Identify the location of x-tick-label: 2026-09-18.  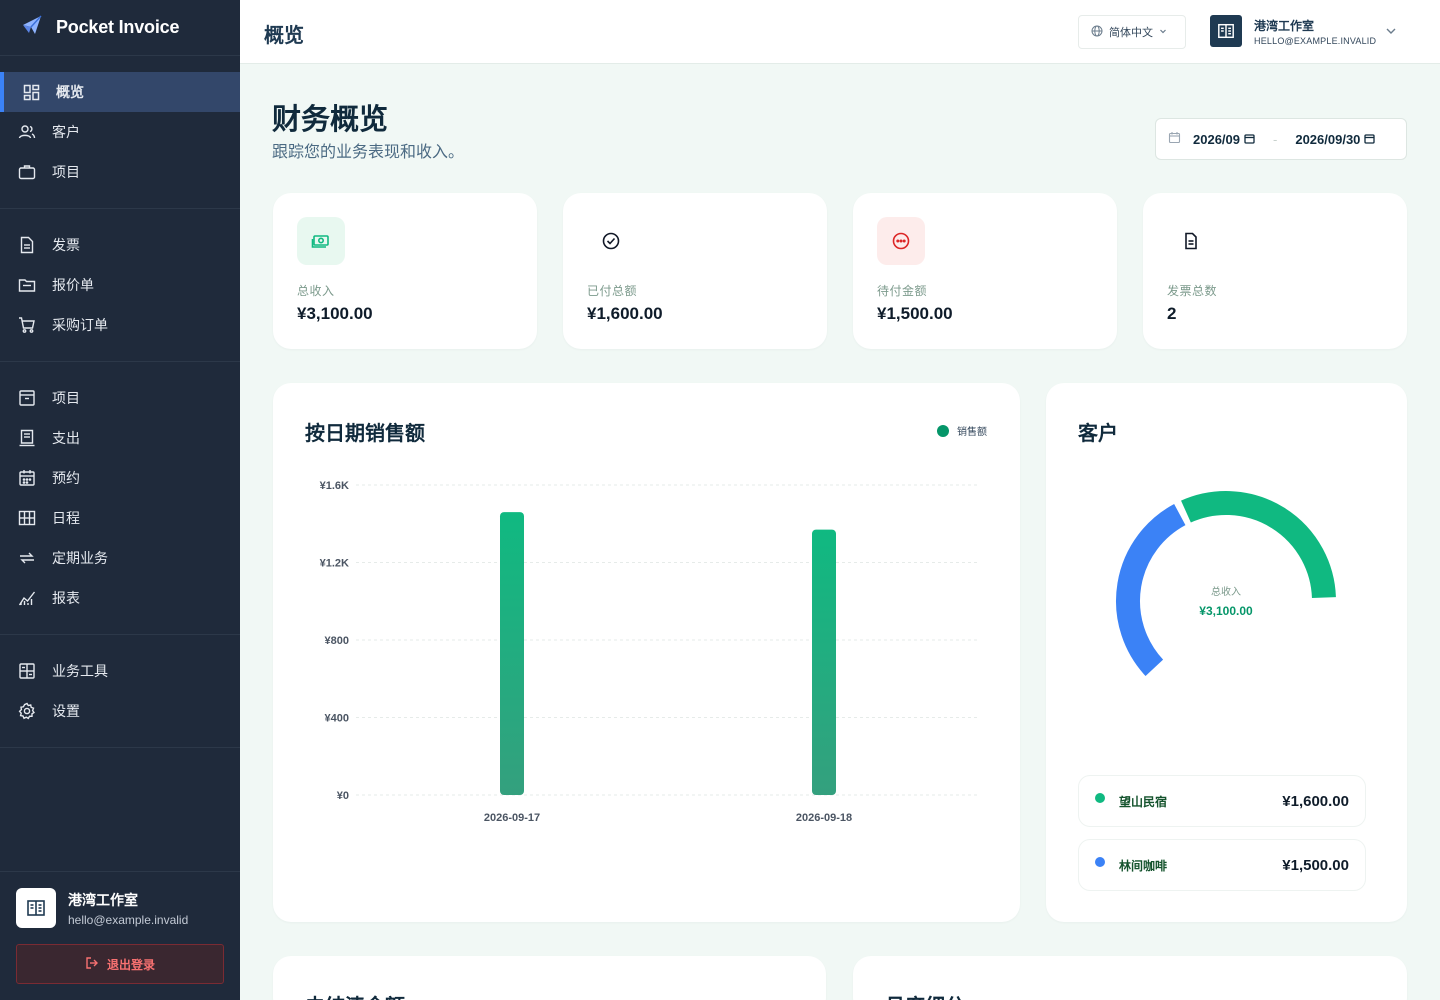
(824, 818).